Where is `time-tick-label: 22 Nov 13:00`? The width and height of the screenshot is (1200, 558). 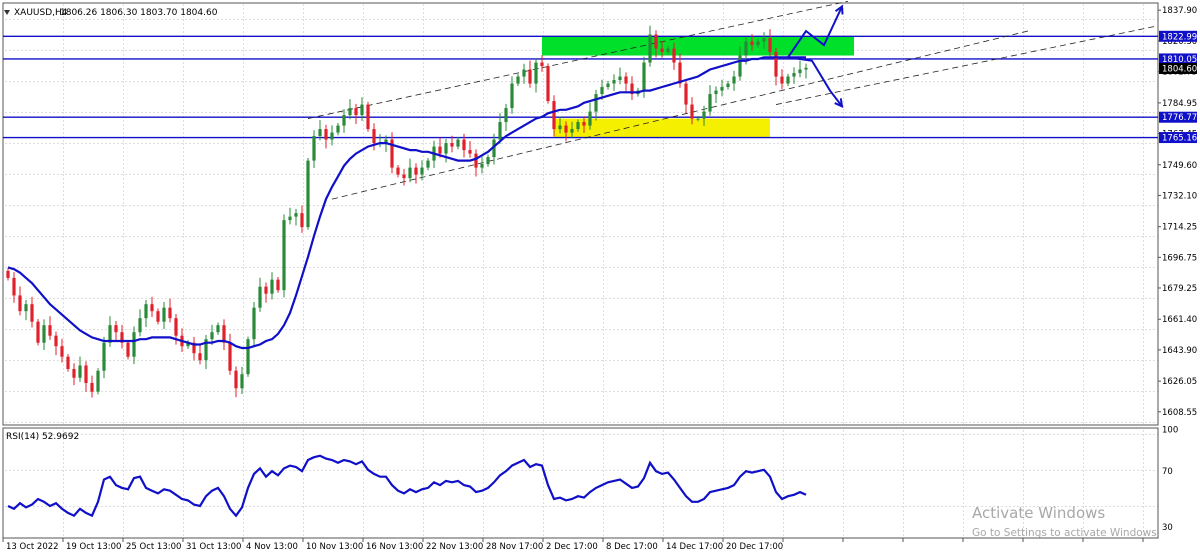 time-tick-label: 22 Nov 13:00 is located at coordinates (454, 547).